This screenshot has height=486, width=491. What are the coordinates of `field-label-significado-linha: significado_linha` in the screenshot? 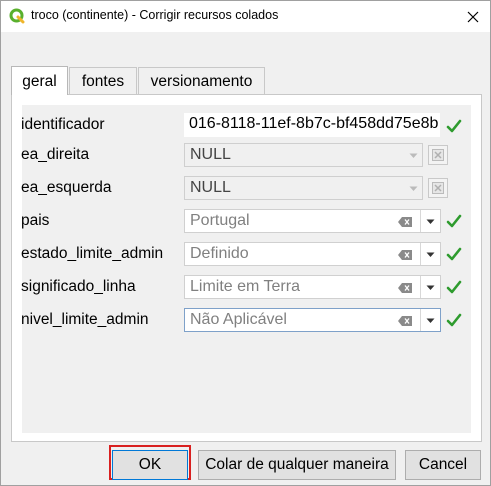 It's located at (78, 286).